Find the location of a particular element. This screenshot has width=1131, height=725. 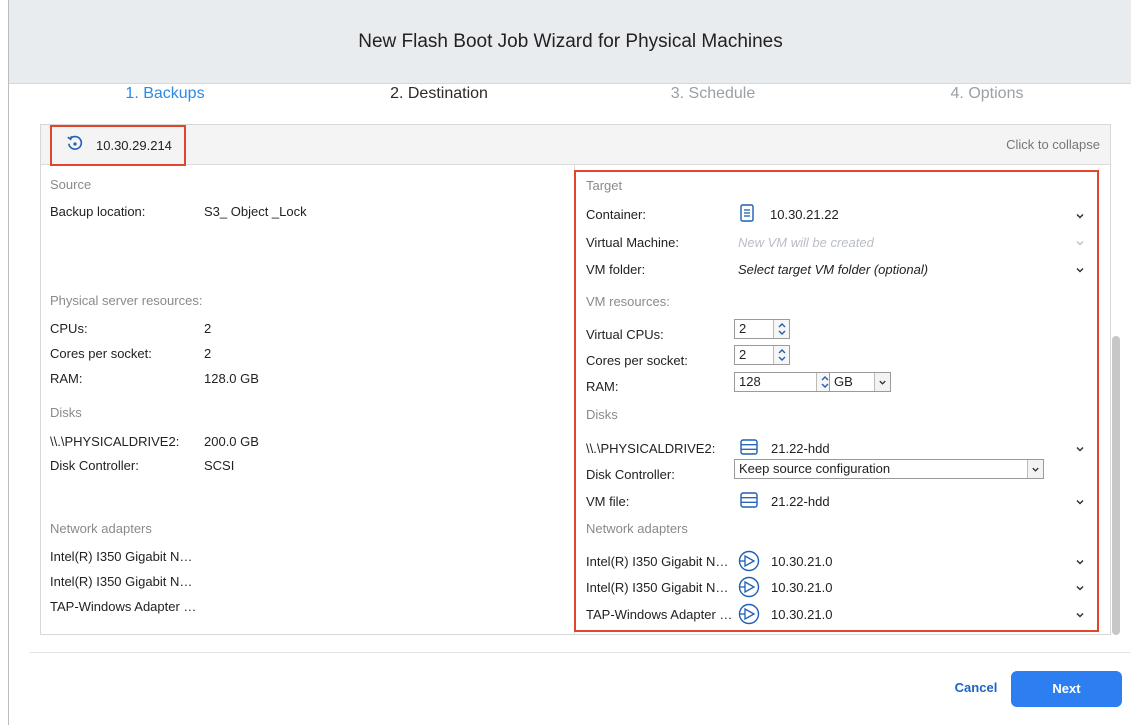

container-value: 10.30.21.22 is located at coordinates (804, 214).